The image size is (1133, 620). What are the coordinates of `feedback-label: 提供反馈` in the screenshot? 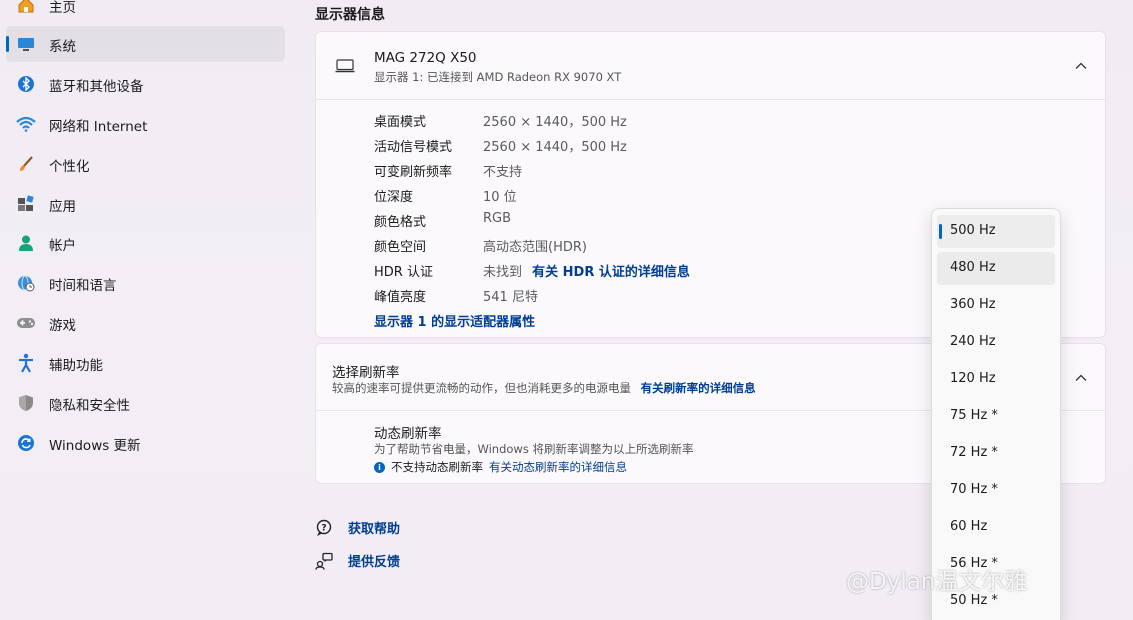 It's located at (374, 562).